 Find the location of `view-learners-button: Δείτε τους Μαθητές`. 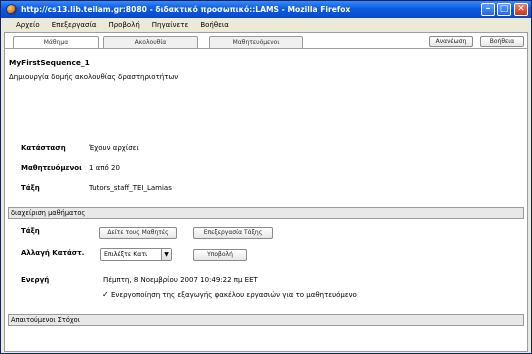

view-learners-button: Δείτε τους Μαθητές is located at coordinates (138, 233).